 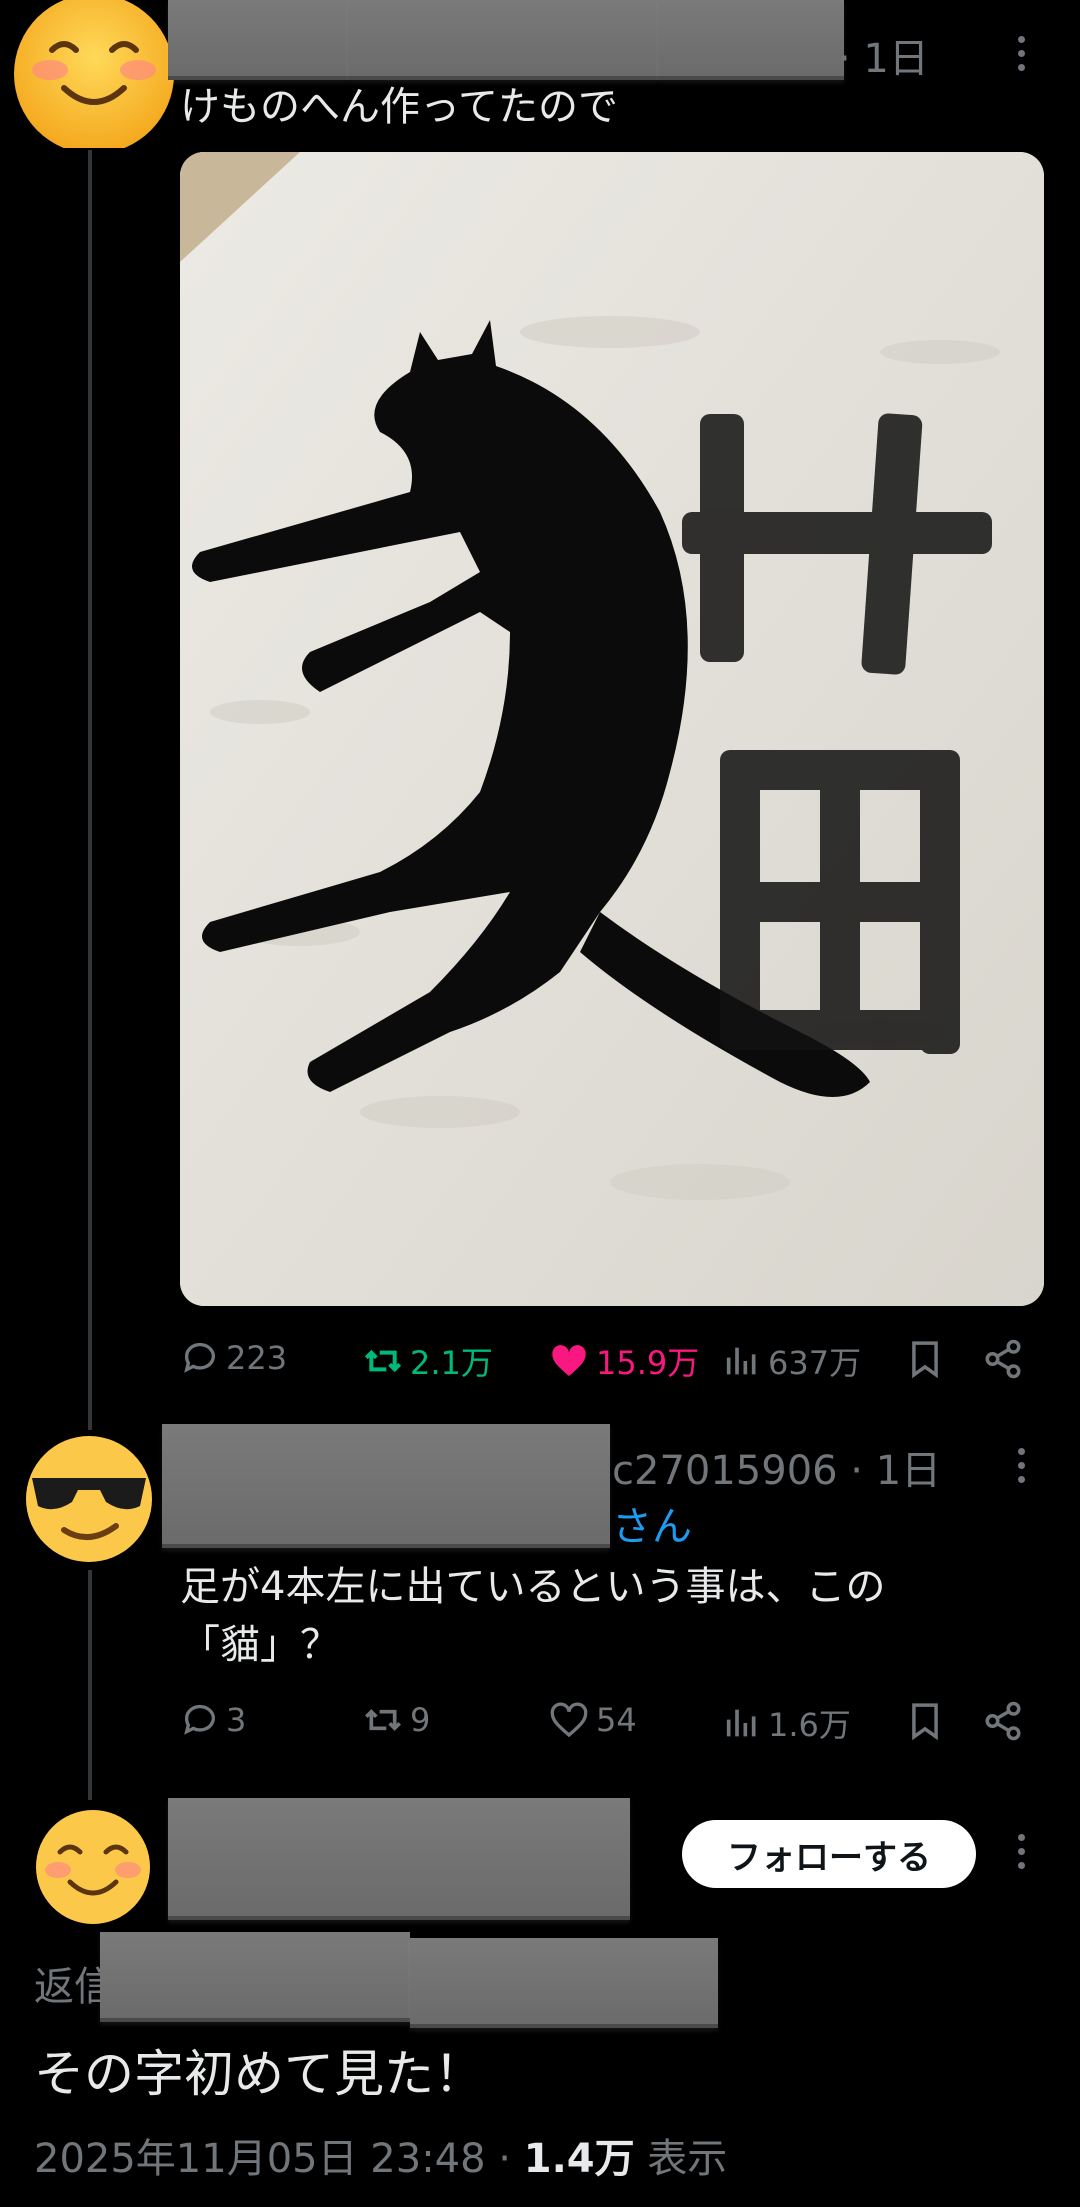 I want to click on views-count: 1.4万, so click(x=579, y=2159).